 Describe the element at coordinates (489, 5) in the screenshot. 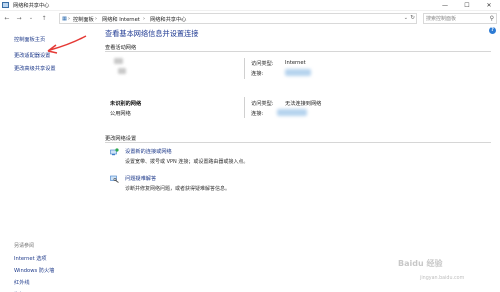

I see `close-button: ✕` at that location.